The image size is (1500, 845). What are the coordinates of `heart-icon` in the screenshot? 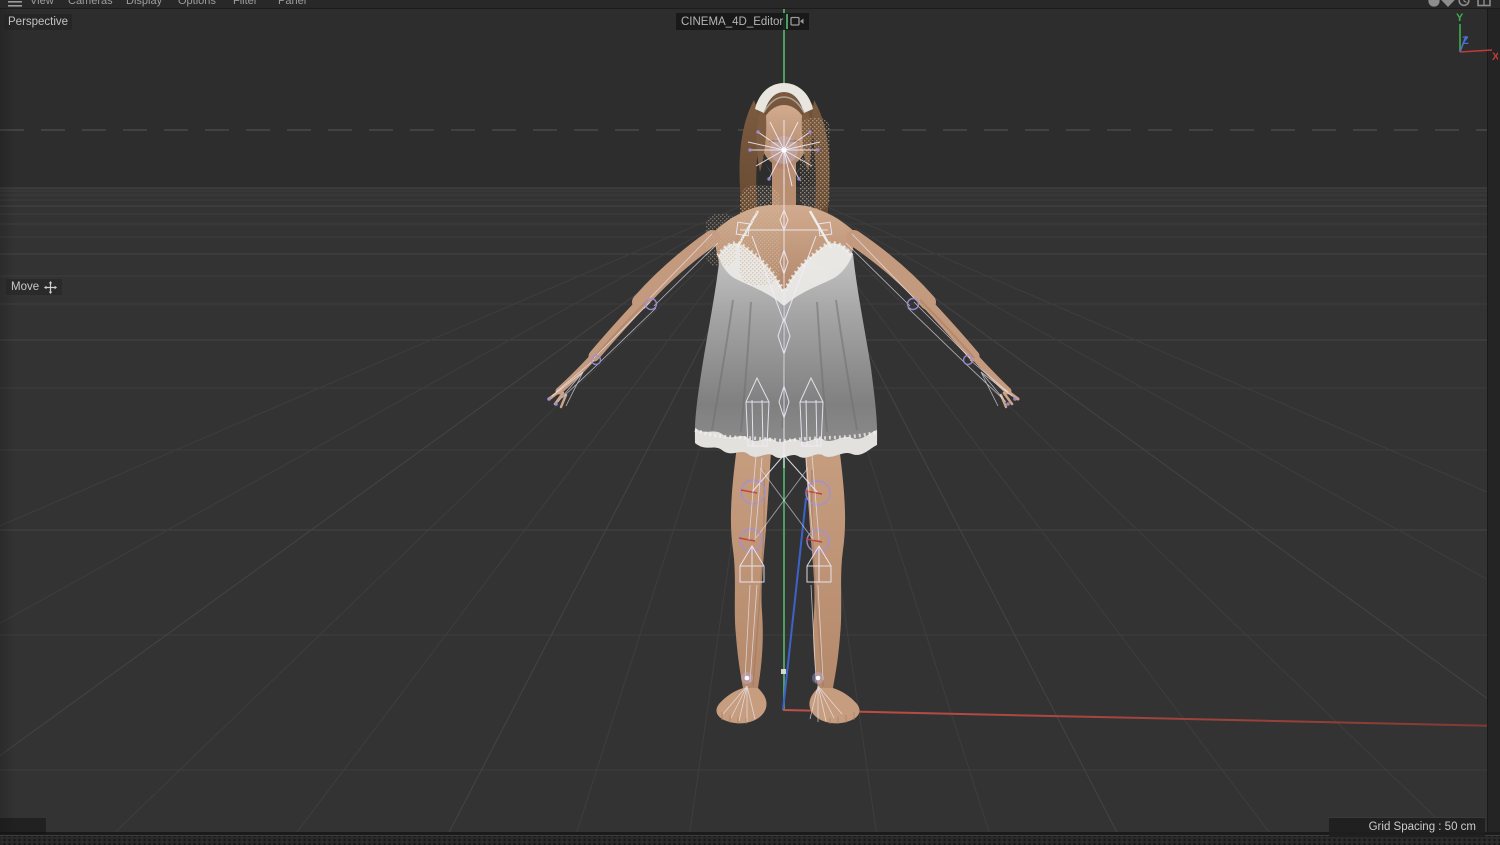 It's located at (1448, 3).